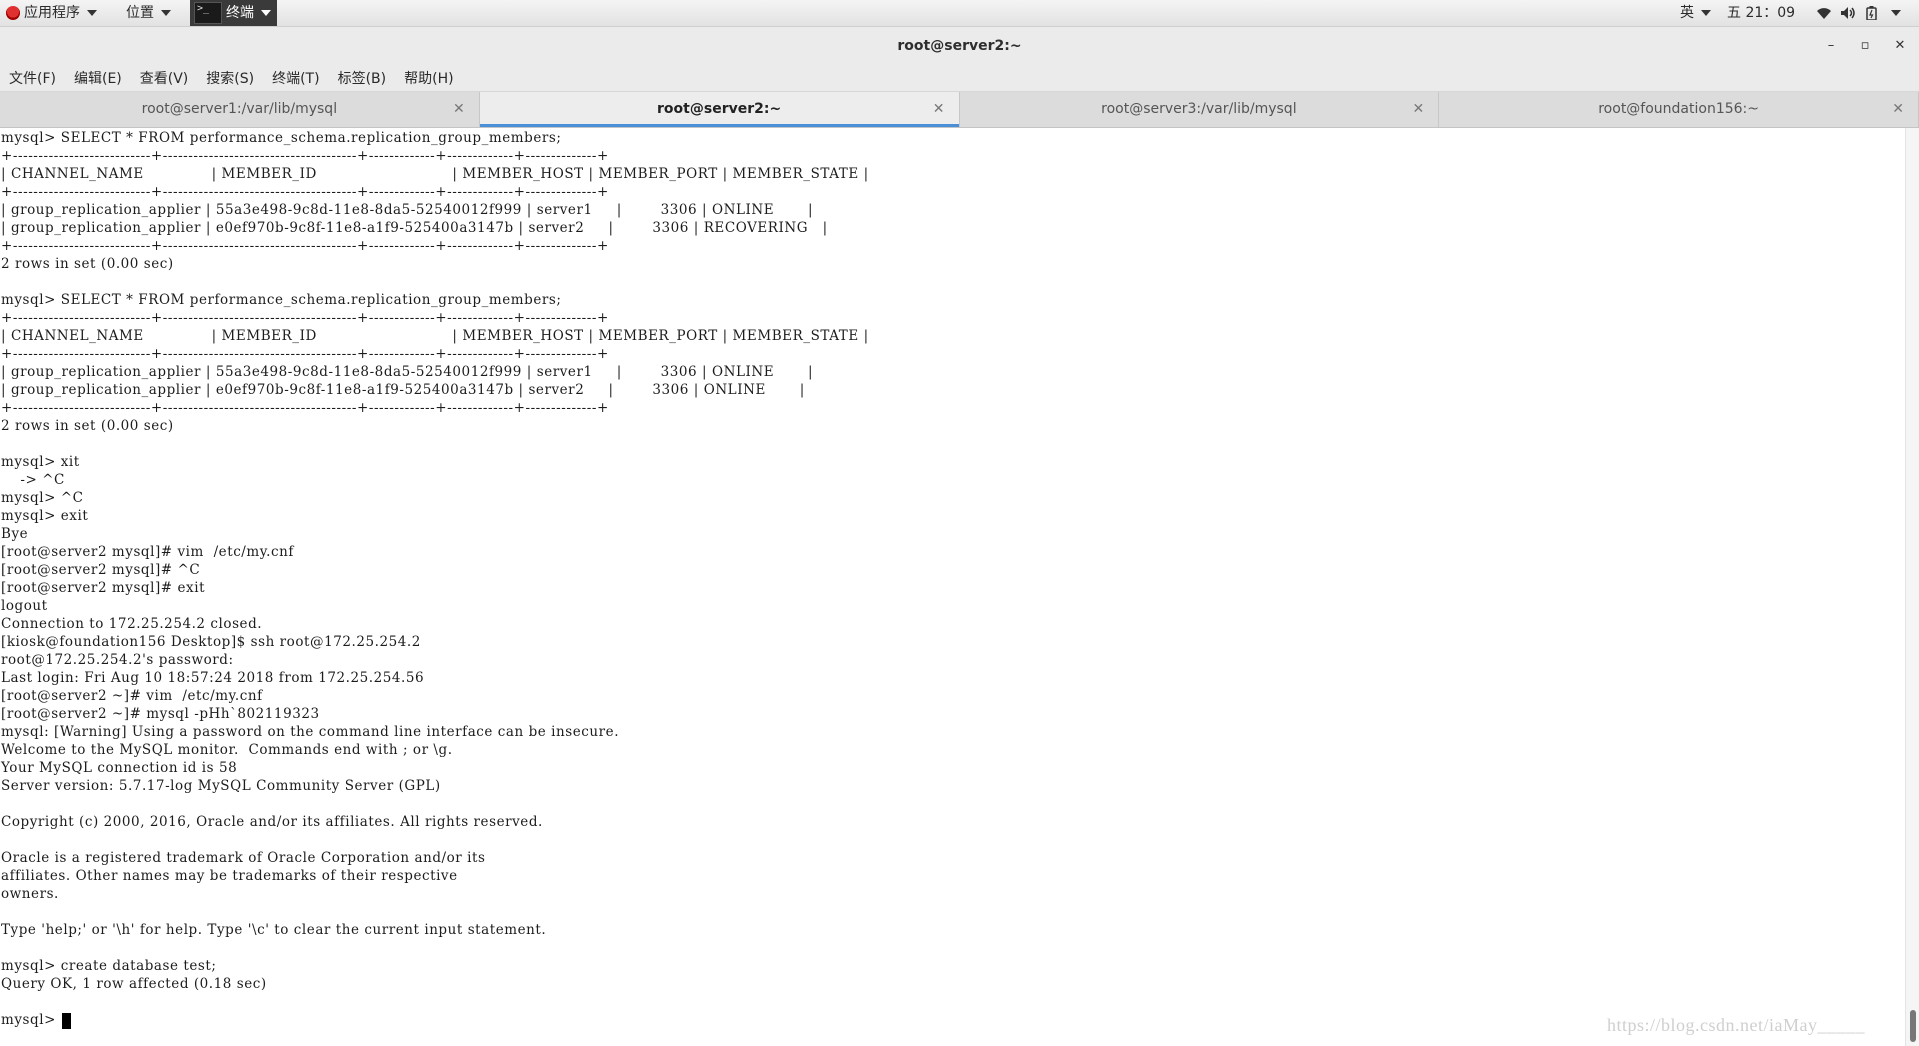  I want to click on tab-server1: root@server1:/var/lib/mysql ✕, so click(240, 109).